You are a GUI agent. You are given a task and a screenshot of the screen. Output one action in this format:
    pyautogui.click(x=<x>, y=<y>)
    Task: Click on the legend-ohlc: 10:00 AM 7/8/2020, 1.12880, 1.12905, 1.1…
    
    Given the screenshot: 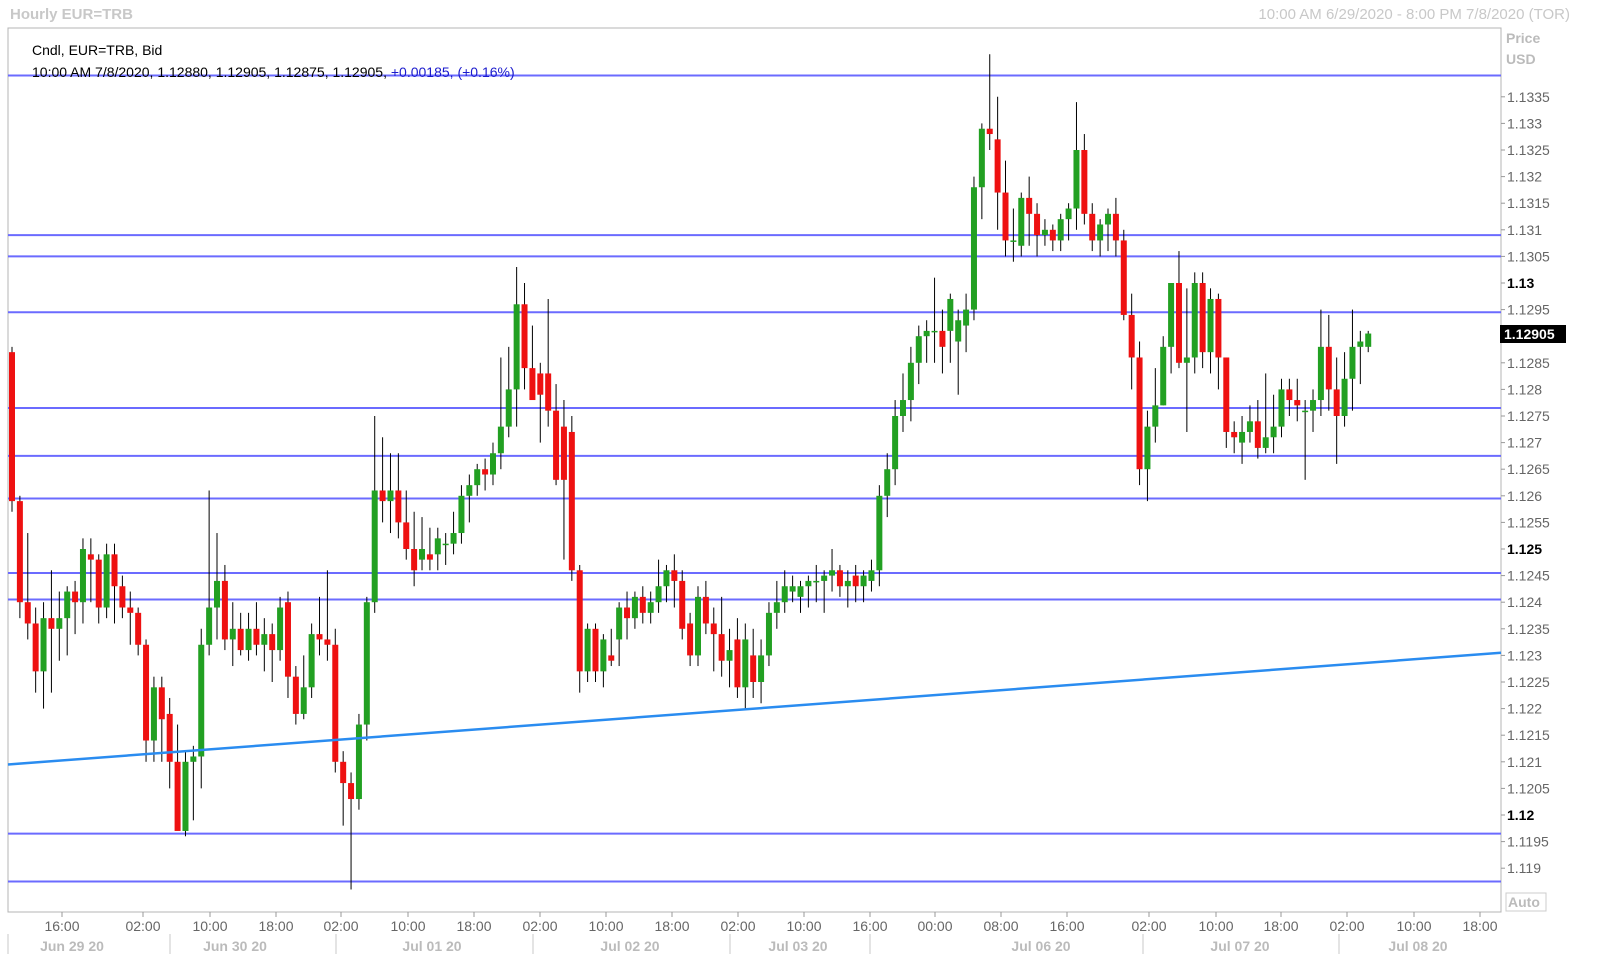 What is the action you would take?
    pyautogui.click(x=209, y=72)
    